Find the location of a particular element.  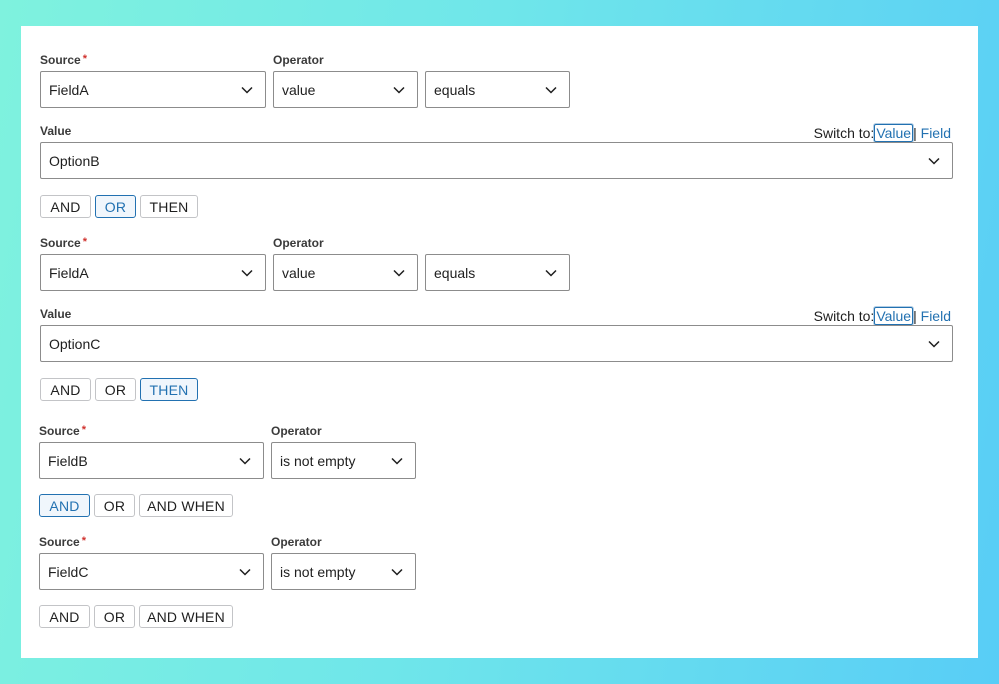

value-select: OptionC is located at coordinates (496, 343).